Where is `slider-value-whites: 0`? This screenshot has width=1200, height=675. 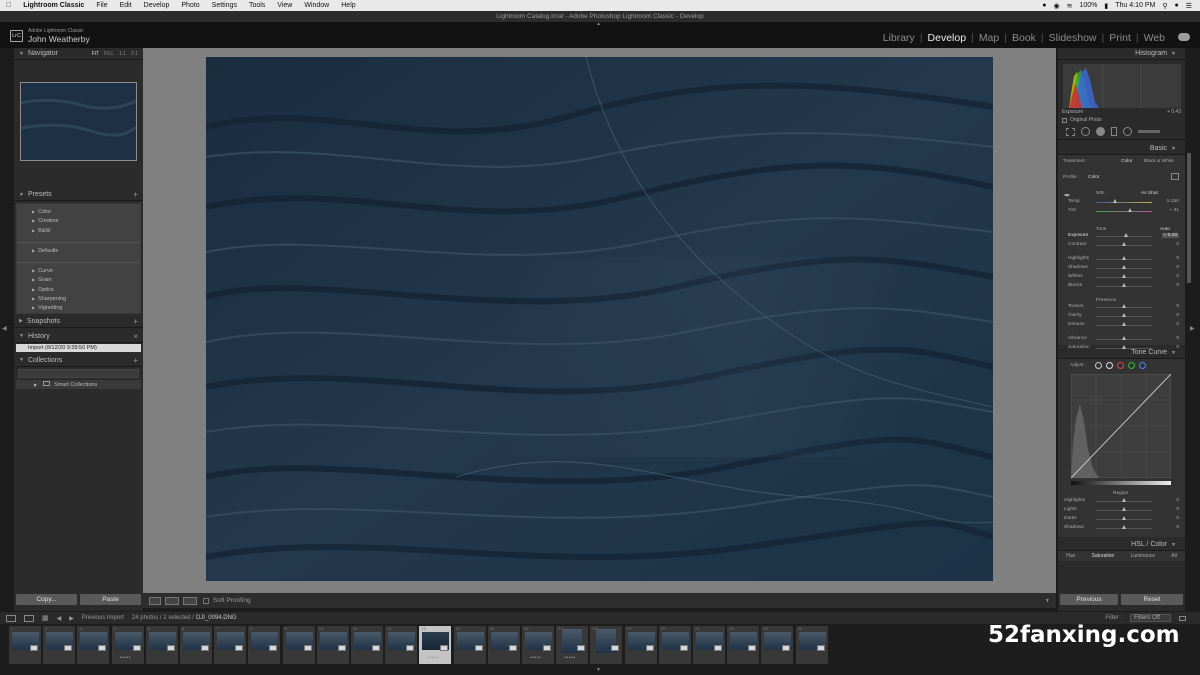
slider-value-whites: 0 is located at coordinates (1177, 276).